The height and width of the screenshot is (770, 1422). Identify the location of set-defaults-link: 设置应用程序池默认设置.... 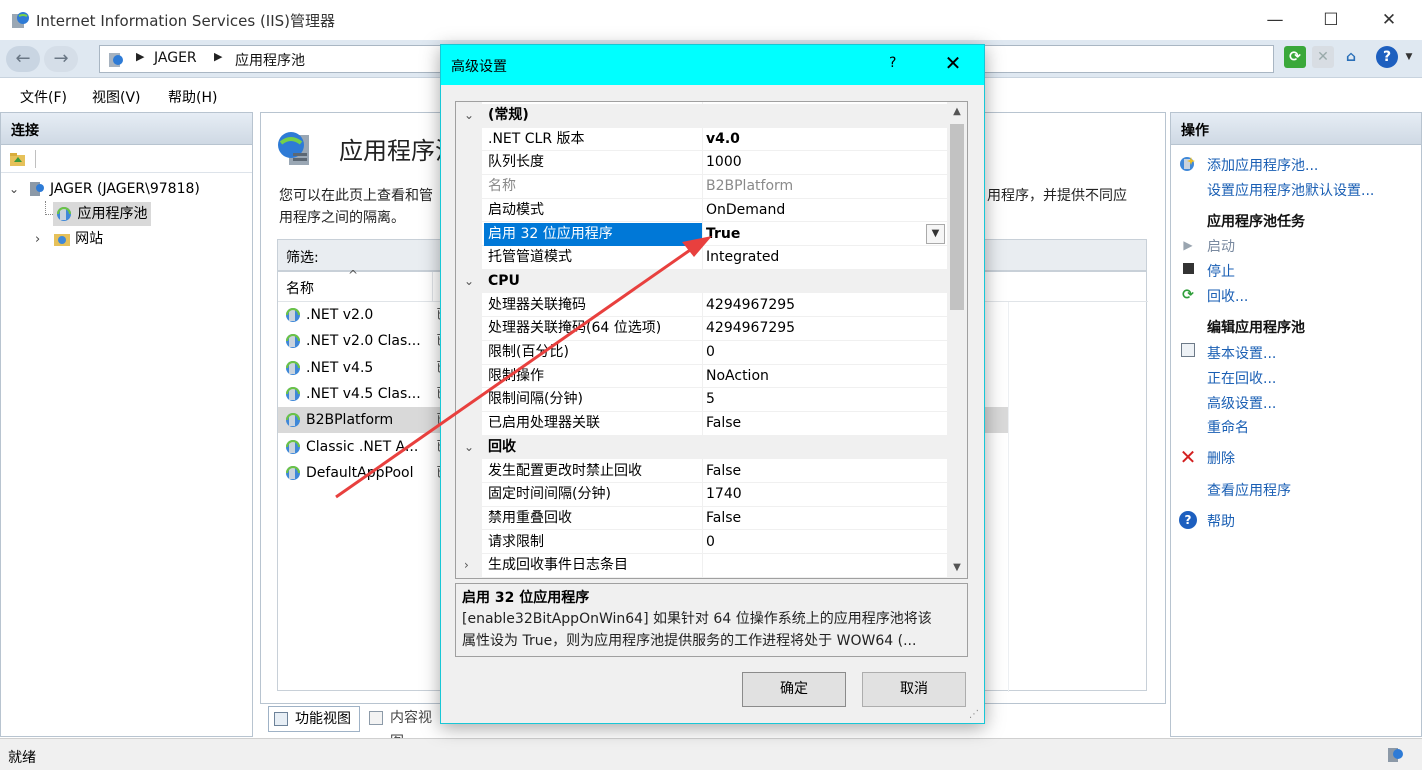
(1290, 190).